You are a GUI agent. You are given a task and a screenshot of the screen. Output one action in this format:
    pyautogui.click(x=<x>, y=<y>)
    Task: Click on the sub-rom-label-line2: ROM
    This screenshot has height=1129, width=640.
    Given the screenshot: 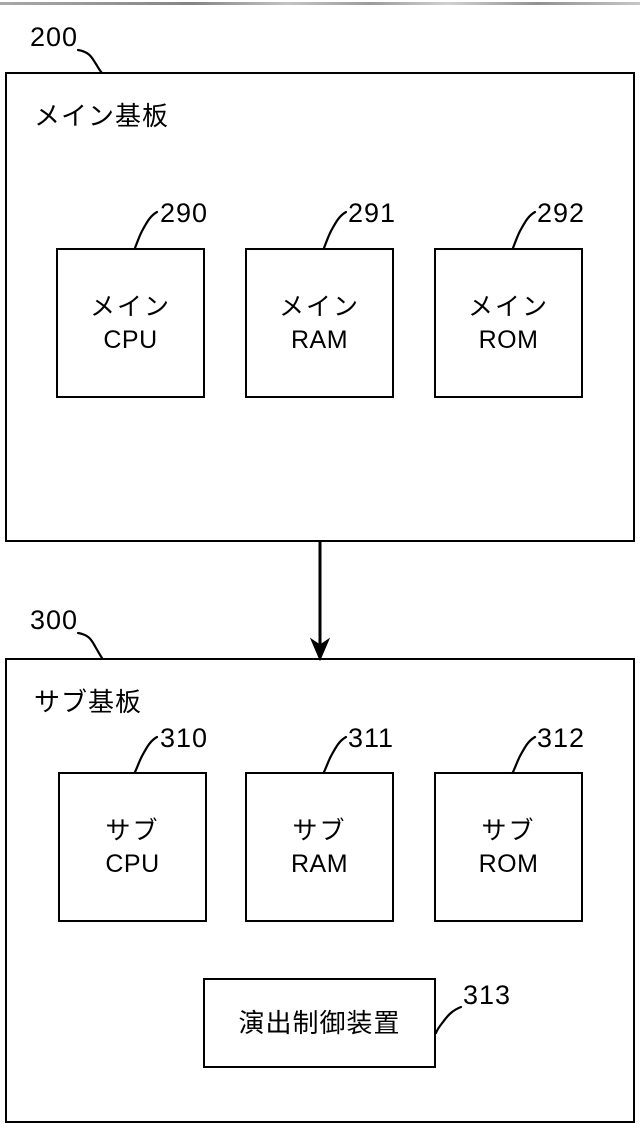 What is the action you would take?
    pyautogui.click(x=508, y=863)
    